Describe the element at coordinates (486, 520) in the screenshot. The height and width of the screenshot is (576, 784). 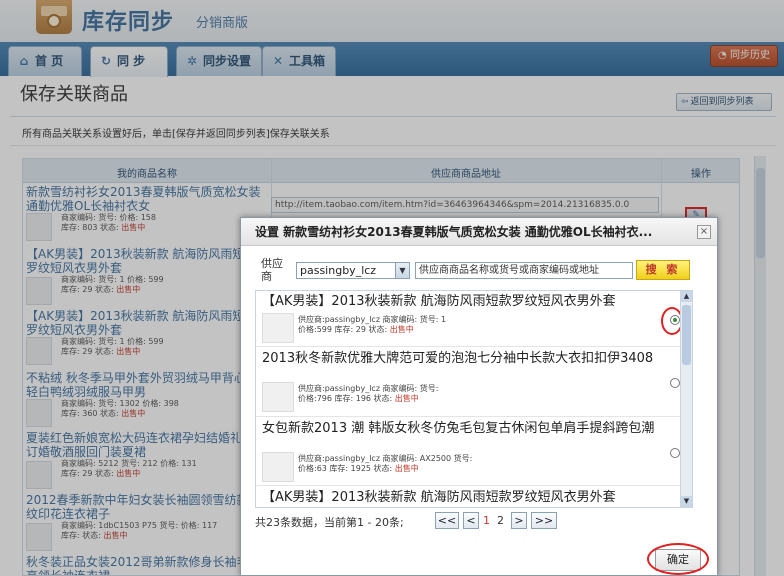
I see `page-1-link: 1` at that location.